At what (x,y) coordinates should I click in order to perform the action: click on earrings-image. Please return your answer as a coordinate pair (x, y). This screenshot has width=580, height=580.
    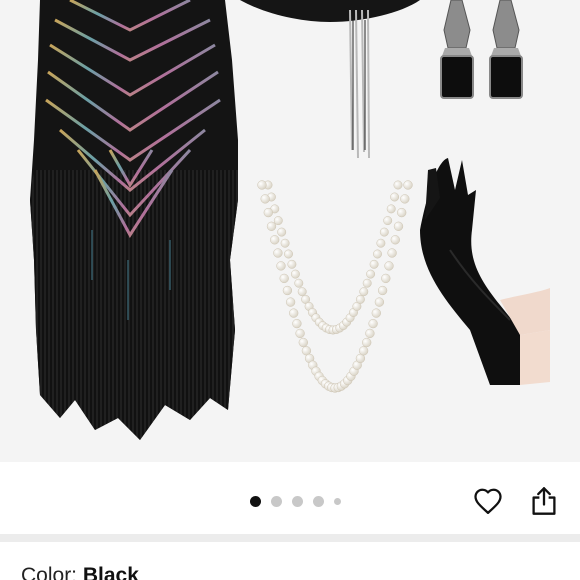
    Looking at the image, I should click on (481, 49).